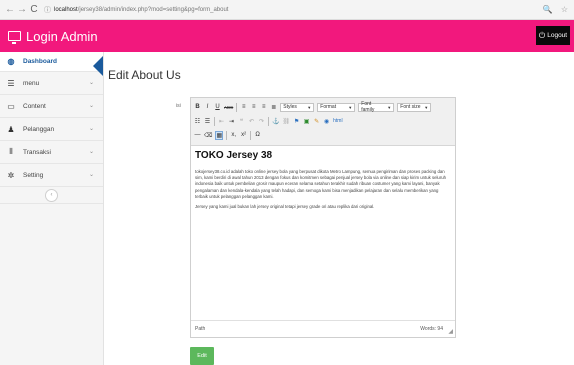 The image size is (574, 365). Describe the element at coordinates (10, 9) in the screenshot. I see `back-icon: ←` at that location.